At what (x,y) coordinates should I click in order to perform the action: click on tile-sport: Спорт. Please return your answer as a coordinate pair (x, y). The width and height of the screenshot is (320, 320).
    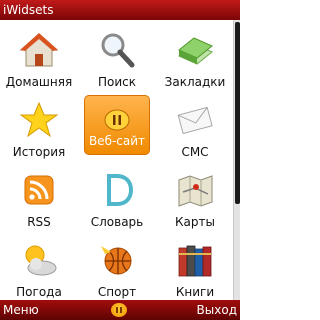
    Looking at the image, I should click on (117, 265).